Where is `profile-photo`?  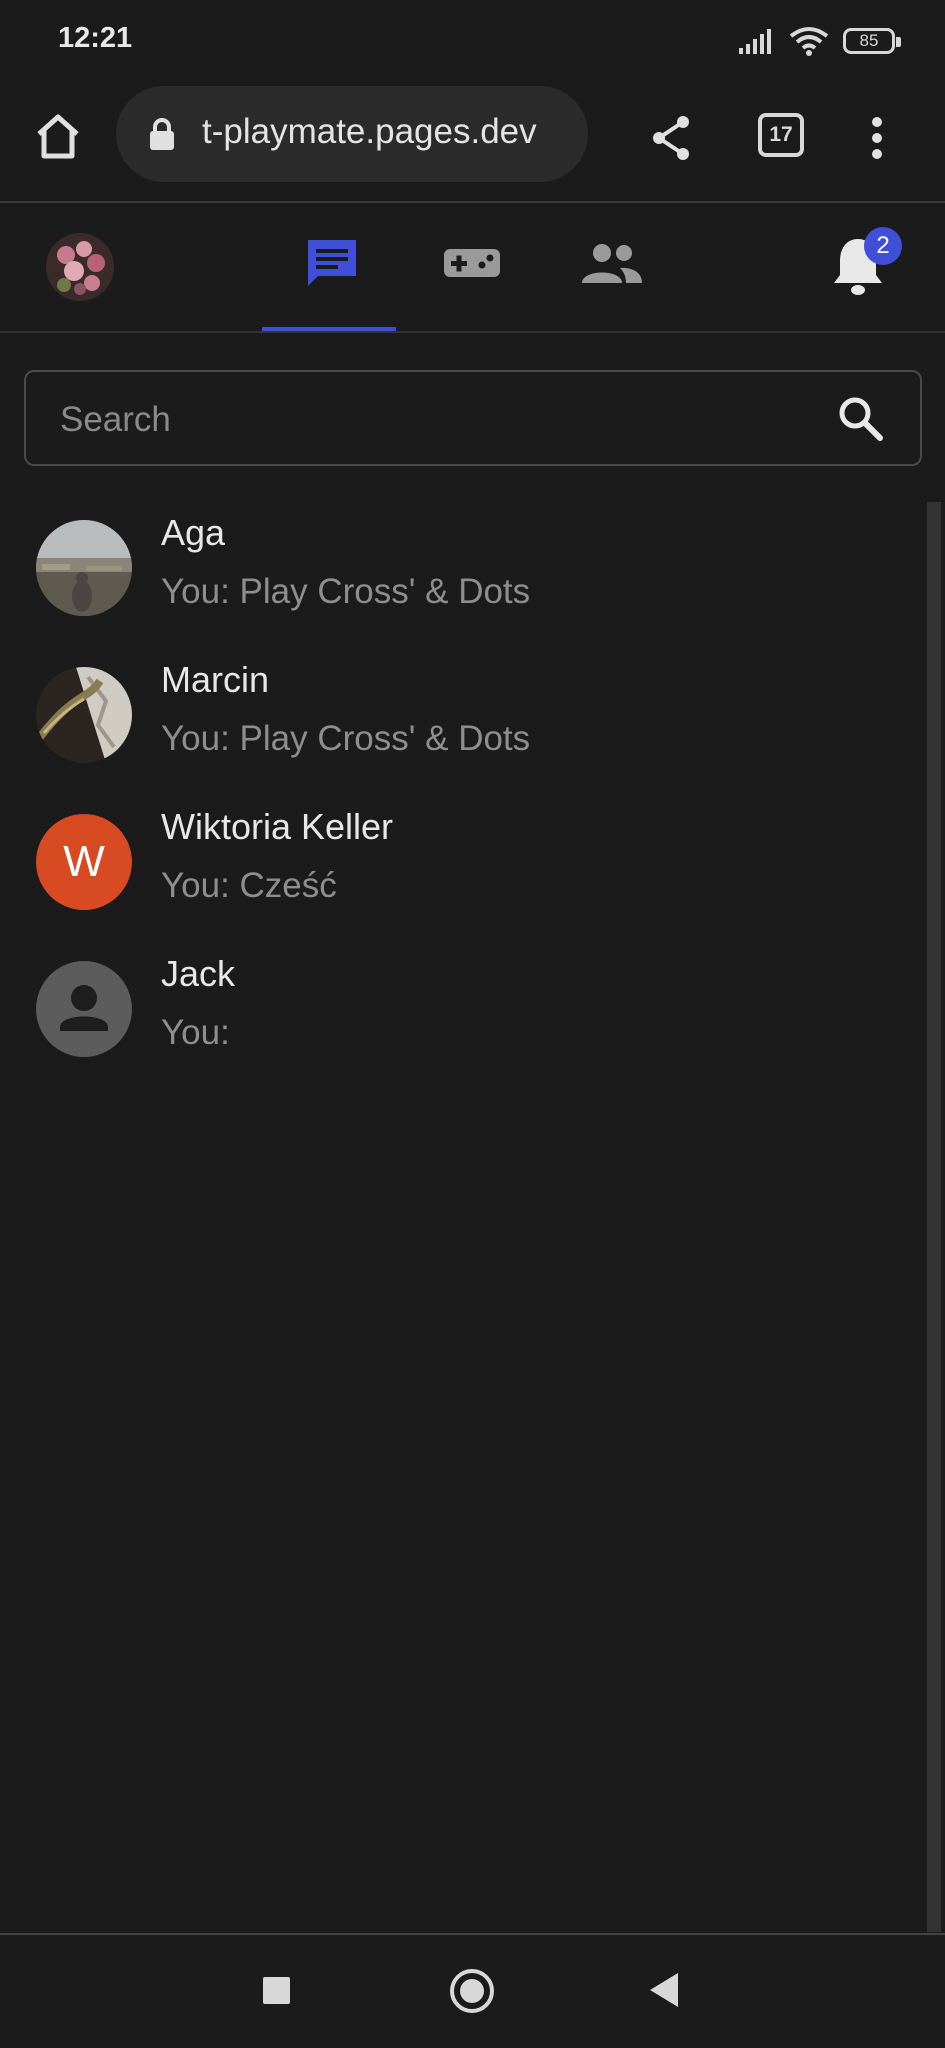 profile-photo is located at coordinates (80, 267).